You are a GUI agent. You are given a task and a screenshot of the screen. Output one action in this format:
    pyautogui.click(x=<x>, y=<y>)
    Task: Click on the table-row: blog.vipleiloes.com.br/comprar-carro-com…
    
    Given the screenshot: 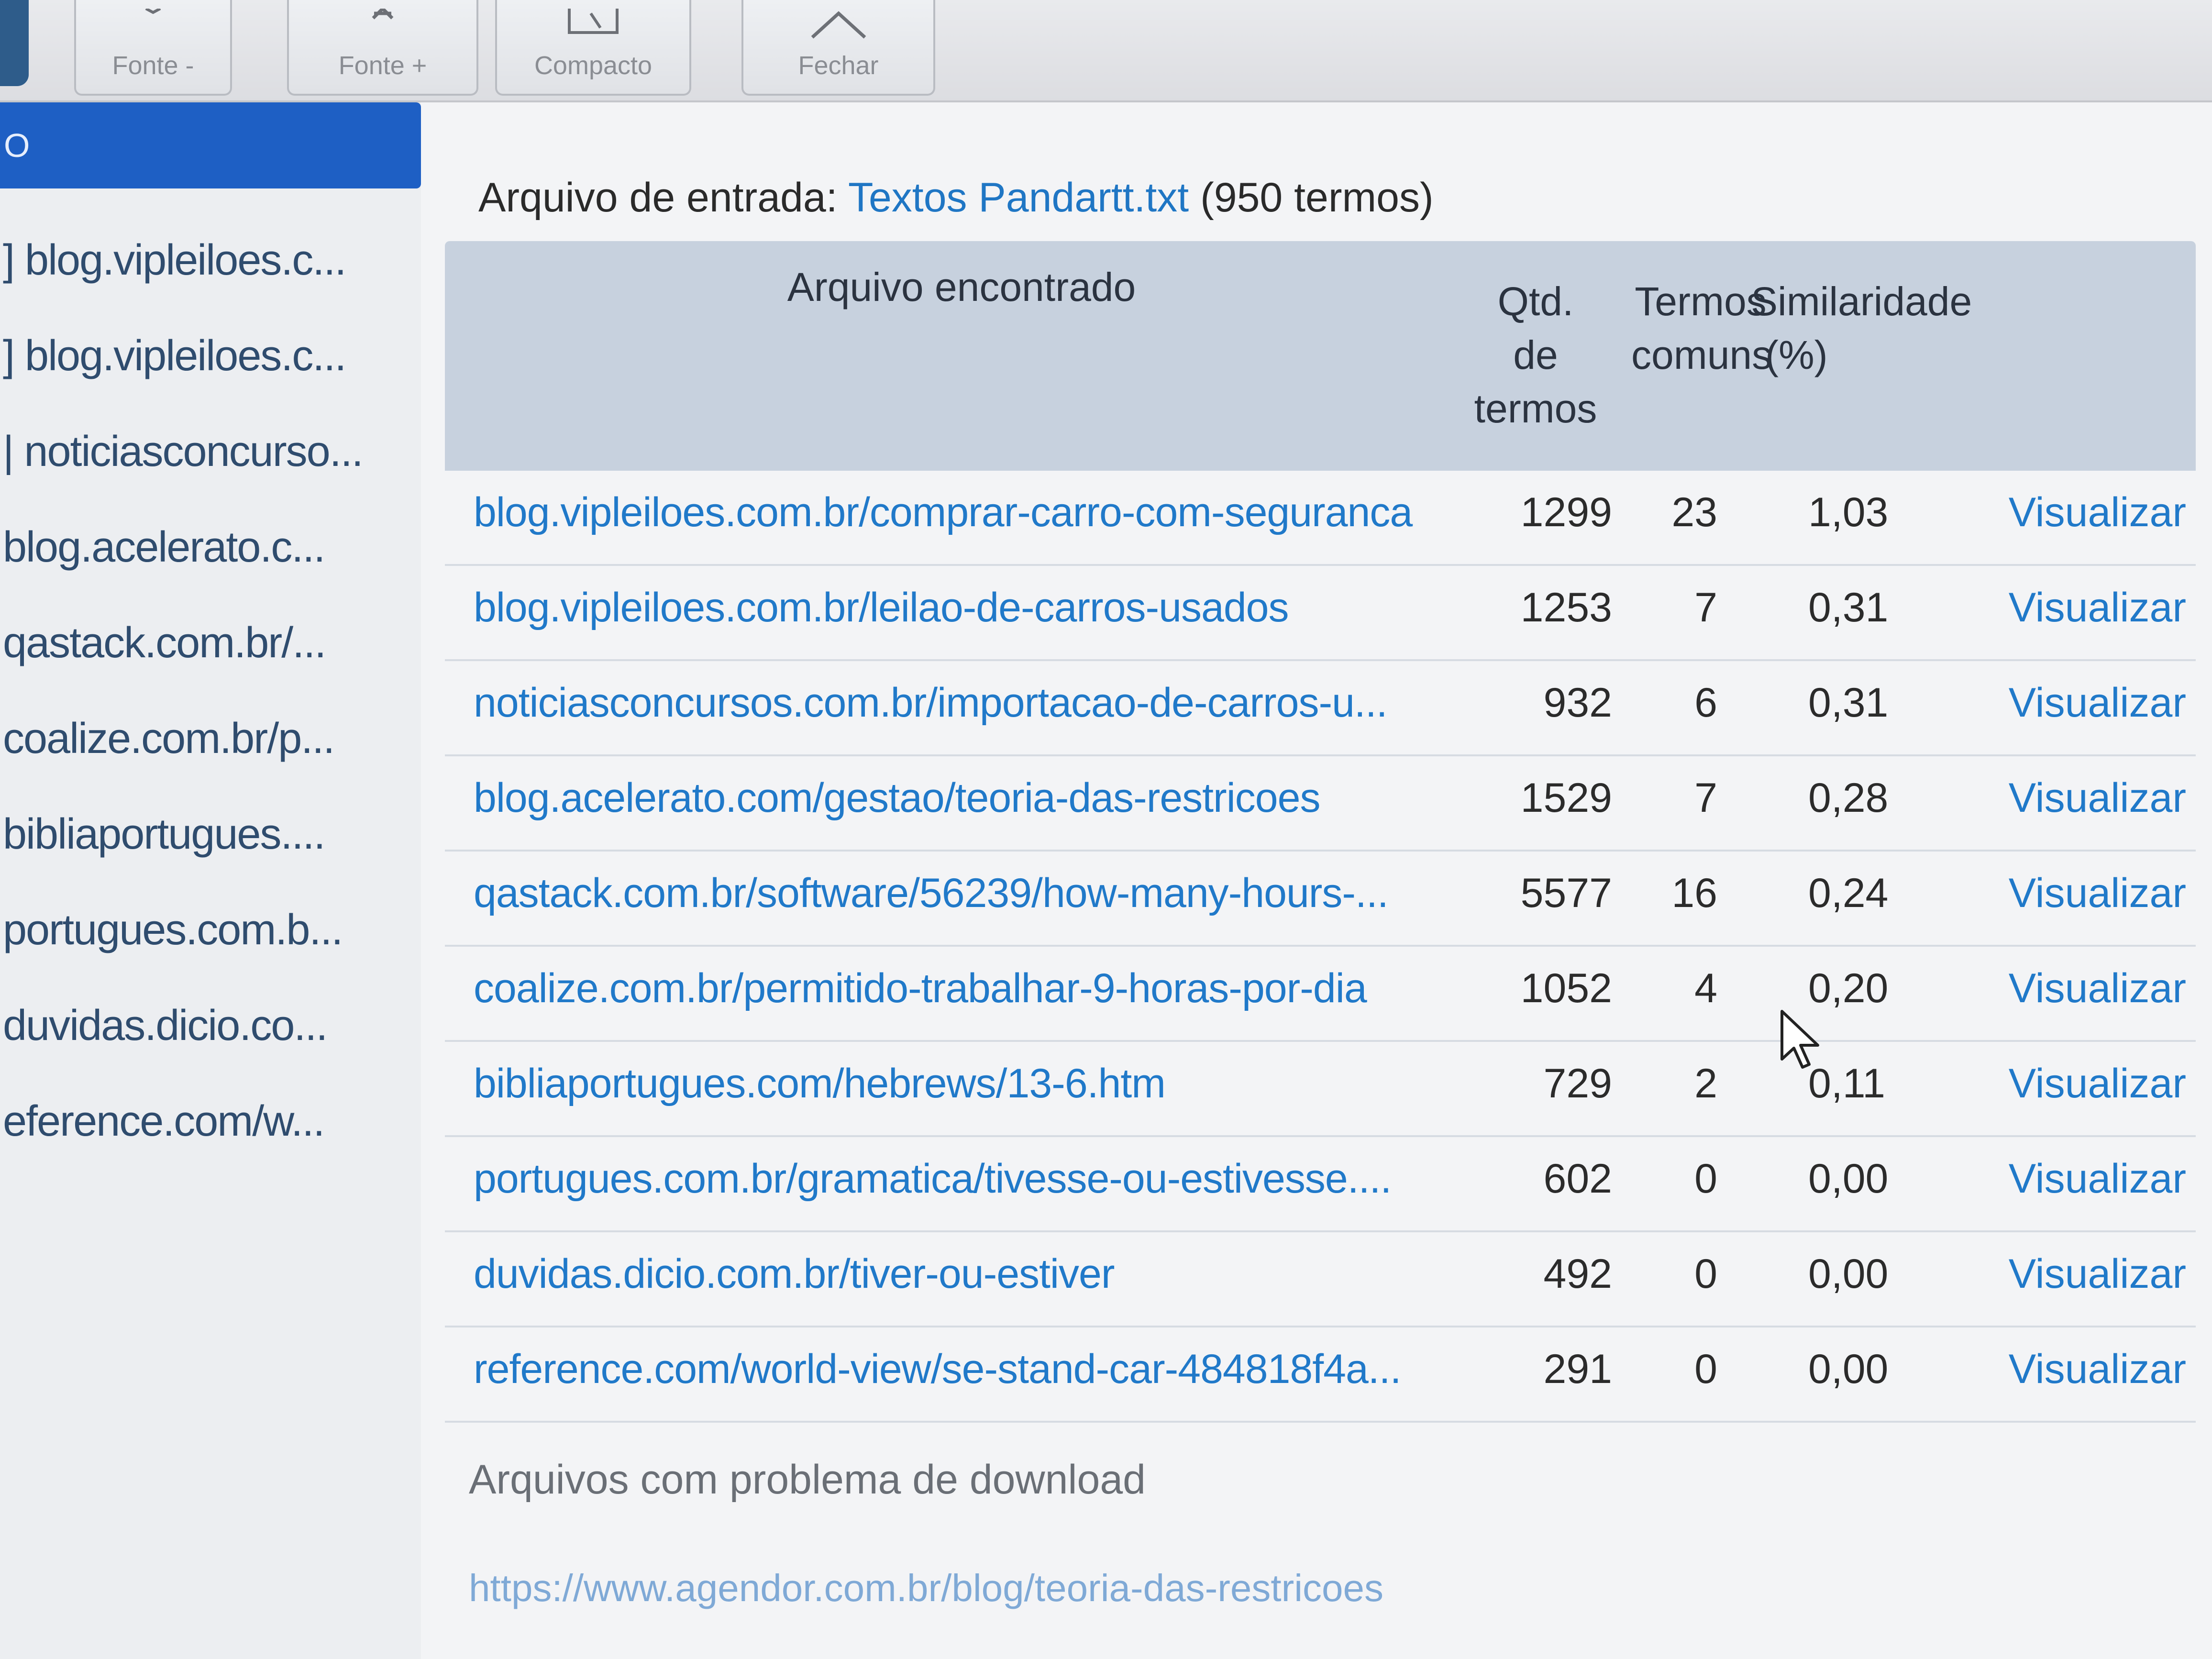 What is the action you would take?
    pyautogui.click(x=1320, y=518)
    